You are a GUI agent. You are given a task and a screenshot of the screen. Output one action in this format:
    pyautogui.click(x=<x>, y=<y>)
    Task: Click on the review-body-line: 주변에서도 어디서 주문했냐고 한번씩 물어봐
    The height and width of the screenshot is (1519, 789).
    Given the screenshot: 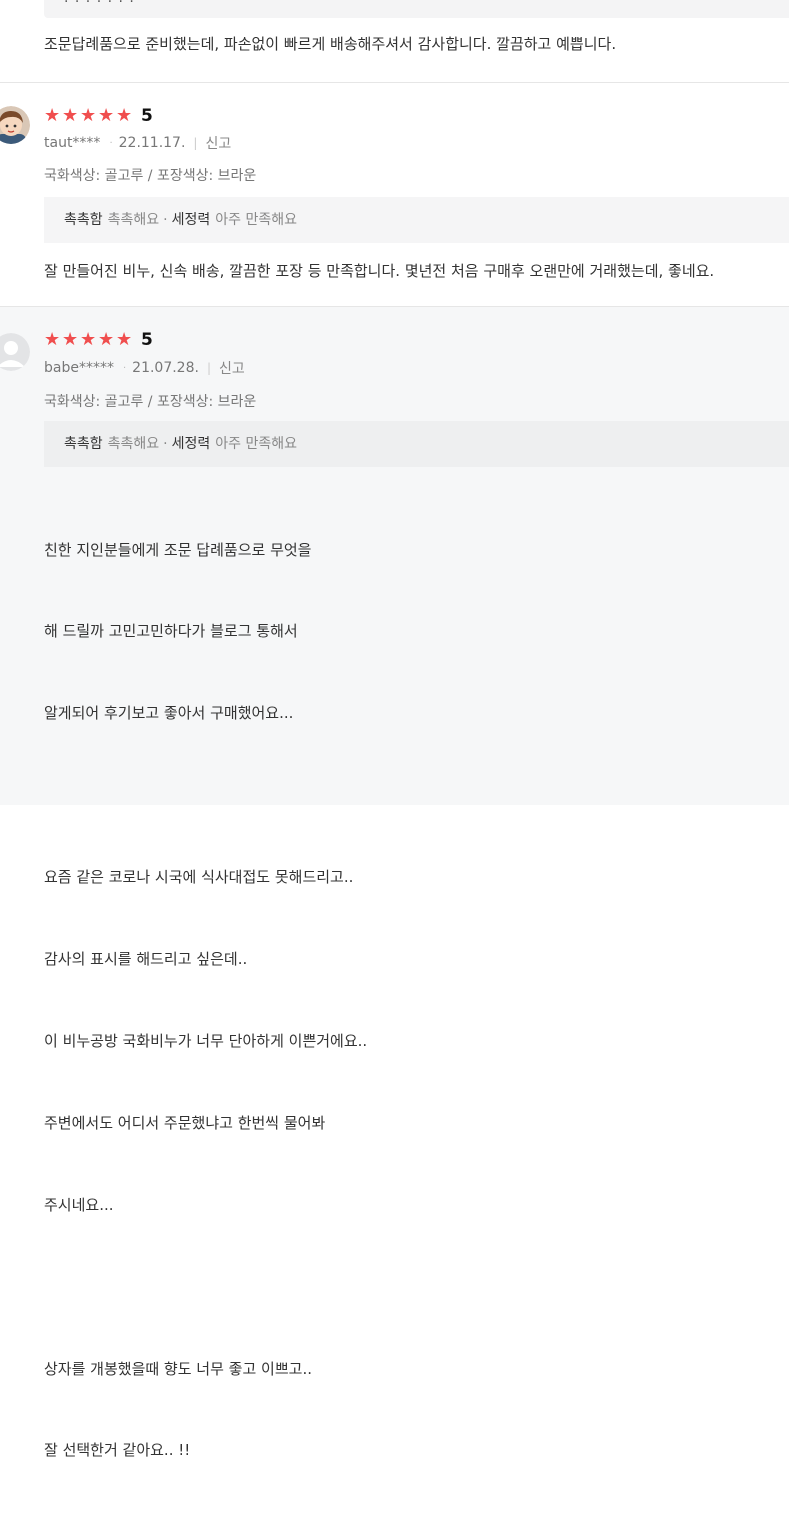 What is the action you would take?
    pyautogui.click(x=185, y=1122)
    